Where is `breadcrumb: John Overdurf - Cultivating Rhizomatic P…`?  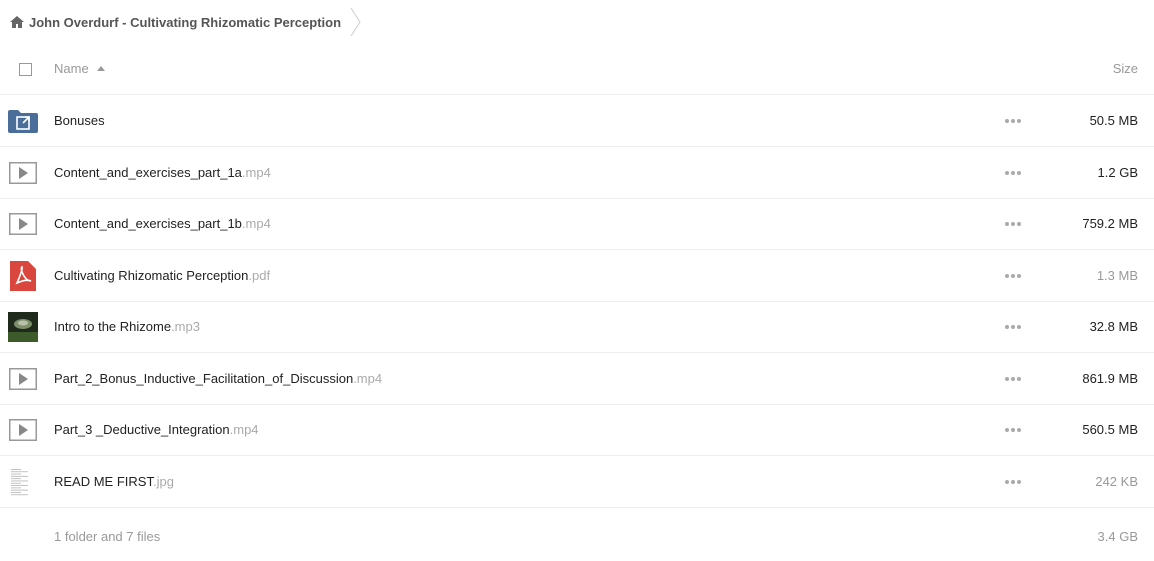
breadcrumb: John Overdurf - Cultivating Rhizomatic P… is located at coordinates (577, 22).